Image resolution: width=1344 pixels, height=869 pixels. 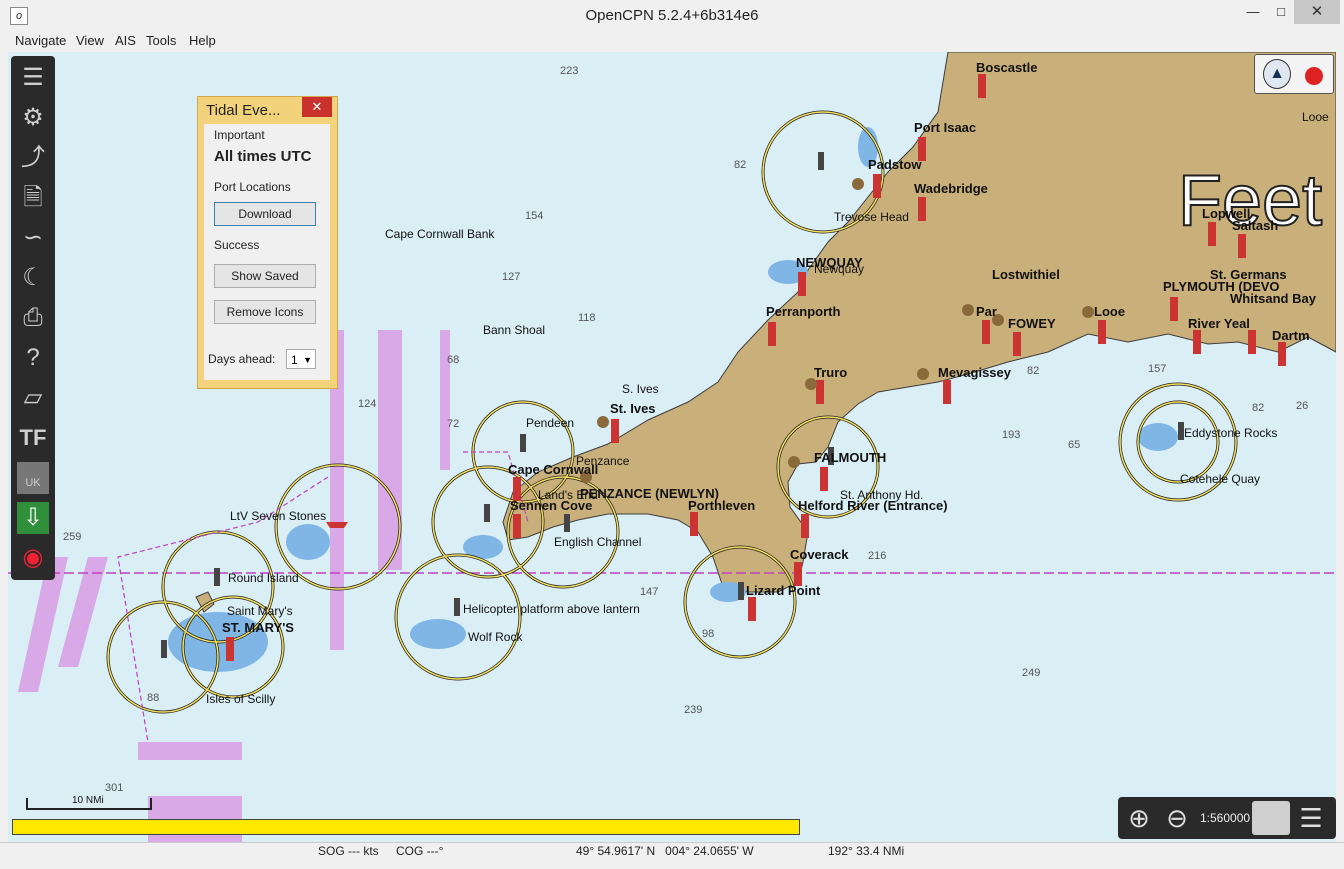 I want to click on quilt-menu-icon: ☰, so click(x=1311, y=818).